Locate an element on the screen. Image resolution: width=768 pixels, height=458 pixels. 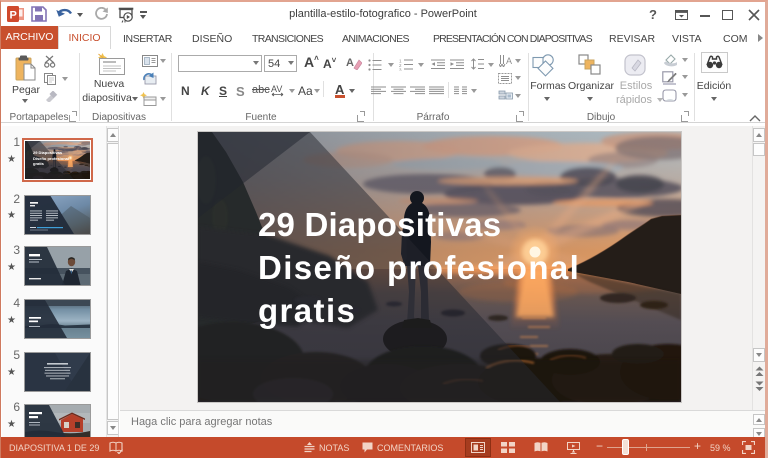
svg-text: 3 is located at coordinates (400, 70).